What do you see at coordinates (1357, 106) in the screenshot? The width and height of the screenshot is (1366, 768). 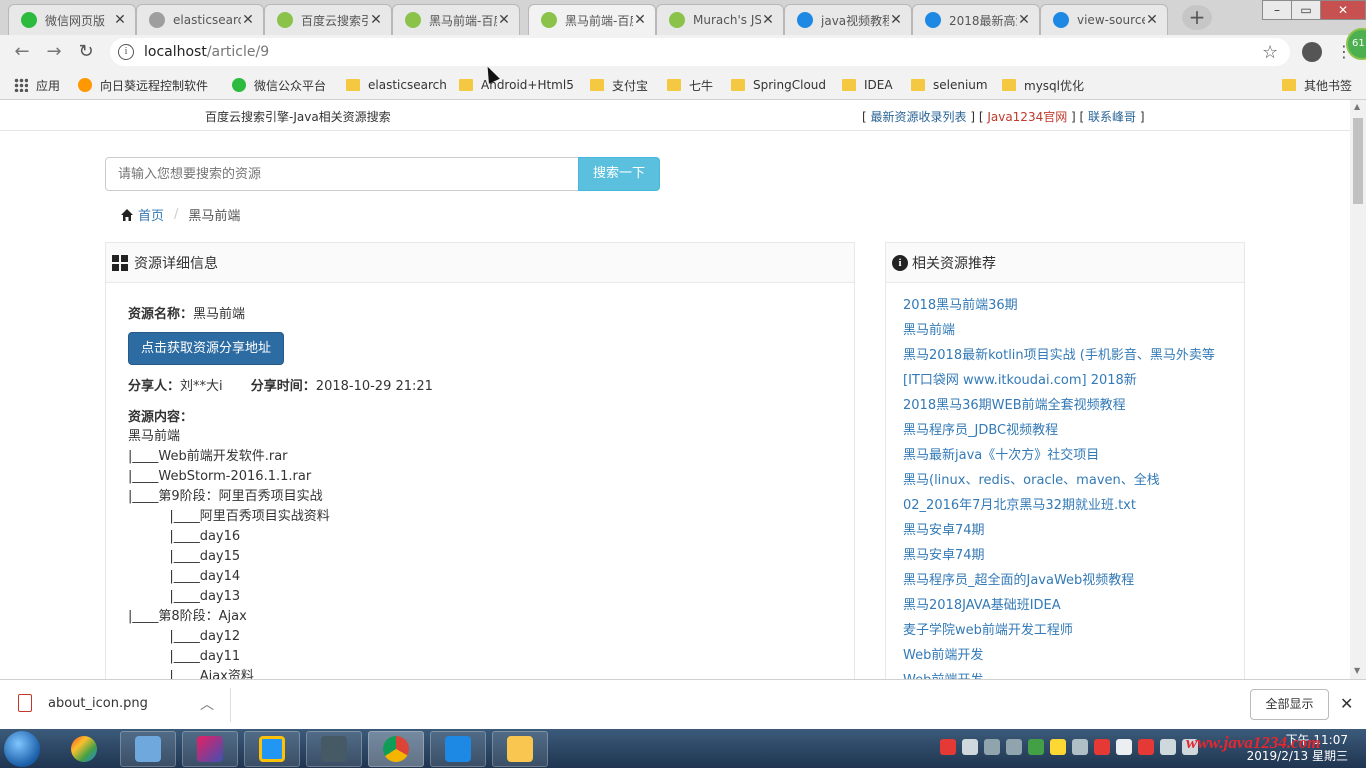 I see `scroll-up-icon: ▲` at bounding box center [1357, 106].